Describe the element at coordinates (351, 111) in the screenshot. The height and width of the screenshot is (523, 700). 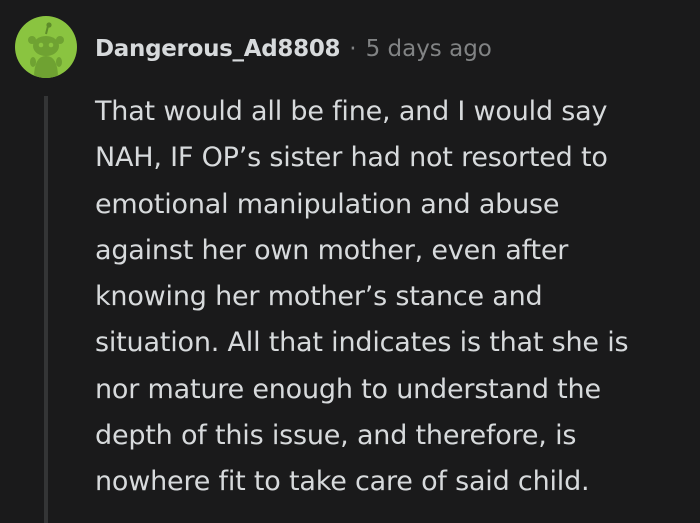
I see `comment-body-line: That would all be fine, and I would say` at that location.